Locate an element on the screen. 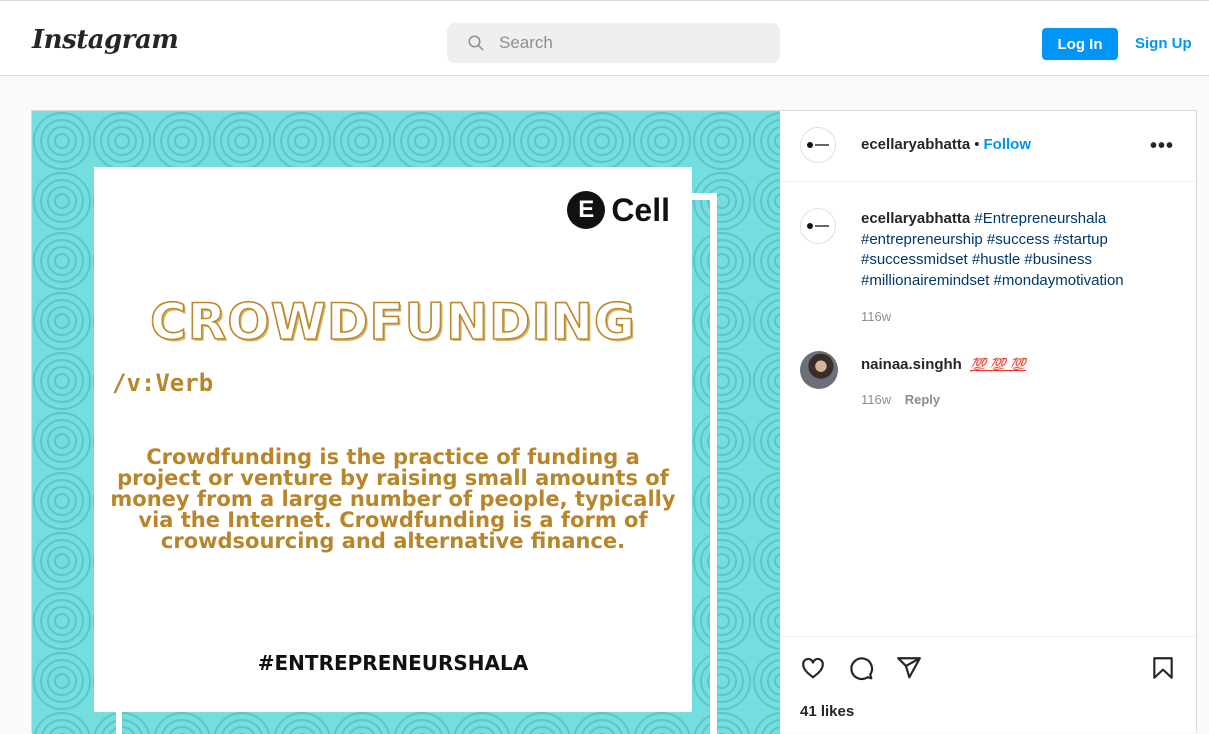  more-icon: ••• is located at coordinates (1162, 146).